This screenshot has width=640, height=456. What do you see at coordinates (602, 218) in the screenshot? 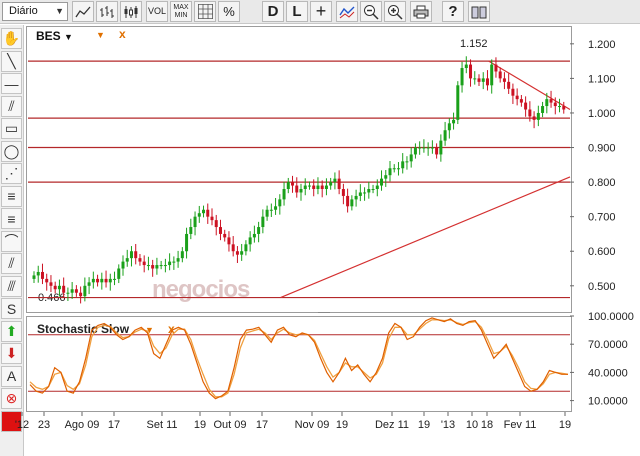
I see `y-tick-label: 0.700` at bounding box center [602, 218].